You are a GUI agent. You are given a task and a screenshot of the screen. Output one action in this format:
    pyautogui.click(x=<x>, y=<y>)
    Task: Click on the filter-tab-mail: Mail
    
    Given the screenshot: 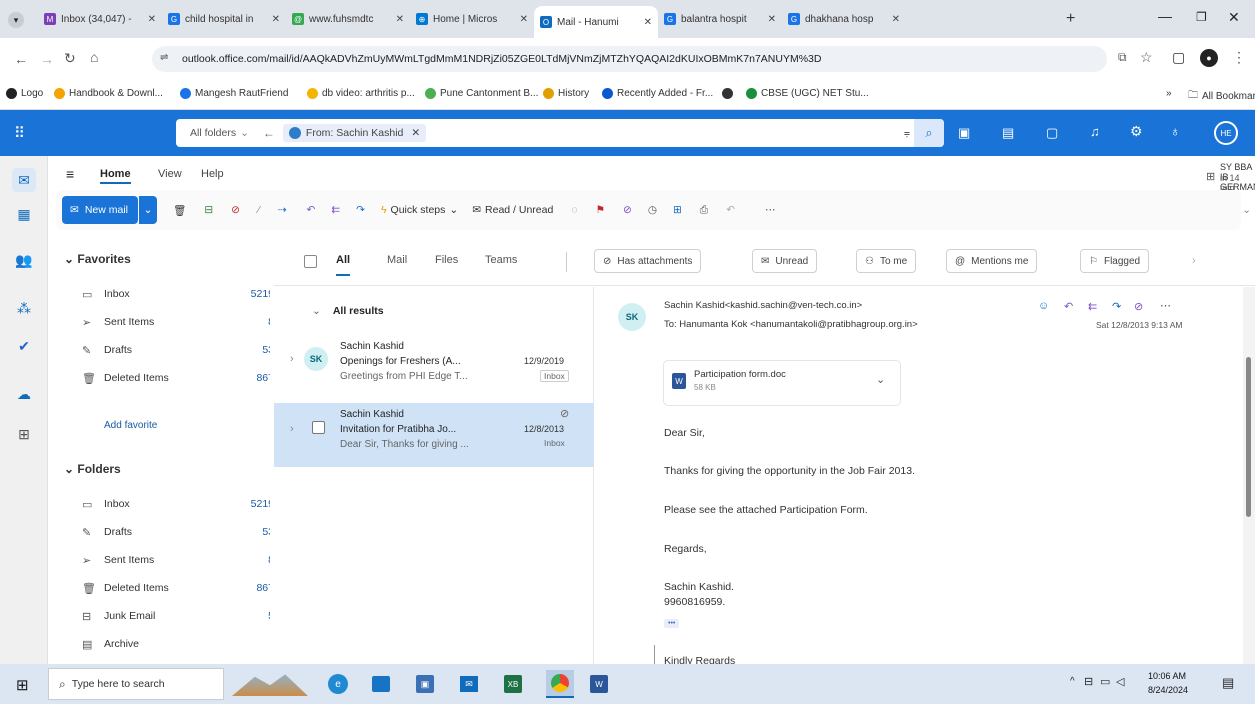 What is the action you would take?
    pyautogui.click(x=397, y=260)
    